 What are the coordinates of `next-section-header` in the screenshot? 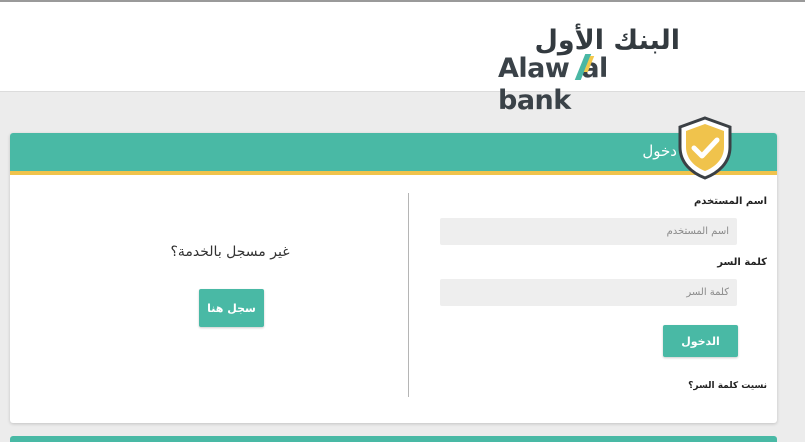 It's located at (393, 439).